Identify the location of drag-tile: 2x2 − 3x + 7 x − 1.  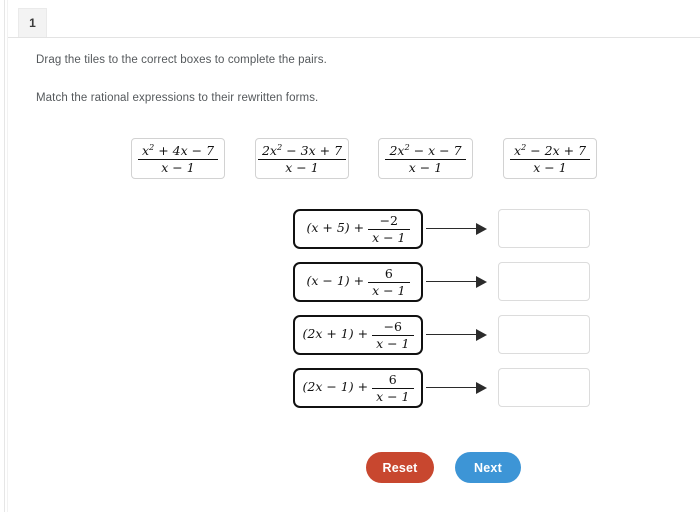
(302, 158).